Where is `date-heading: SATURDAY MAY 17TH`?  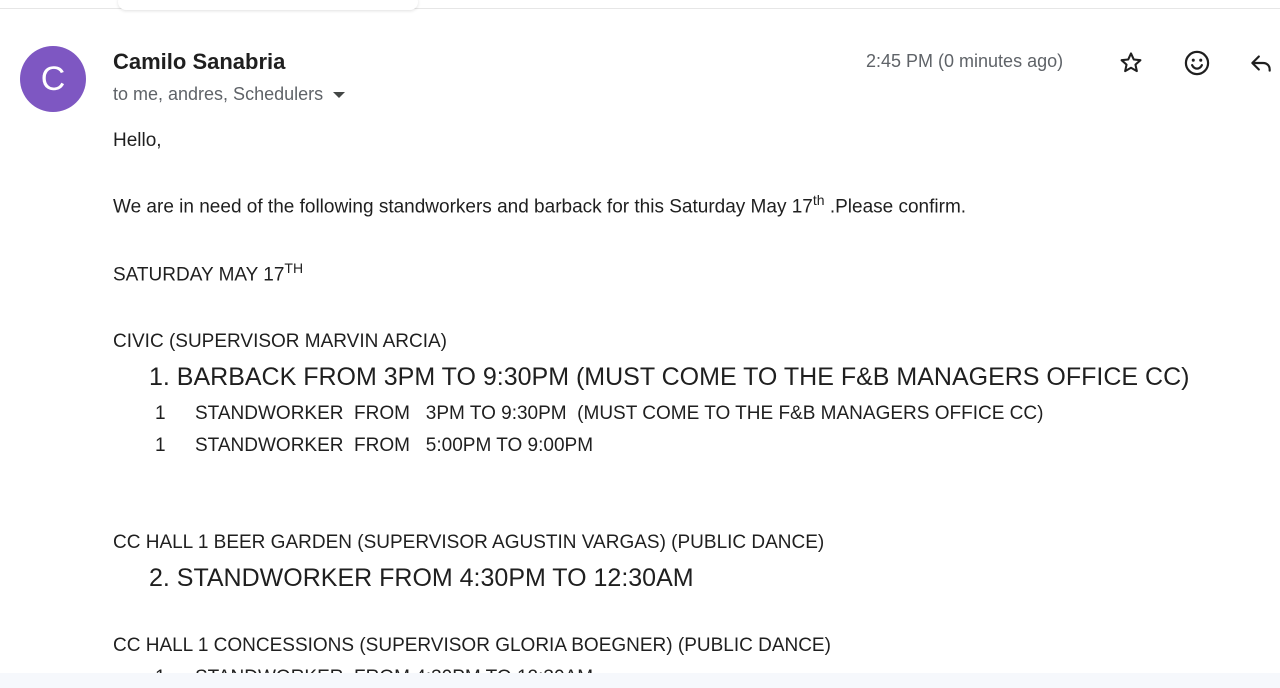 date-heading: SATURDAY MAY 17TH is located at coordinates (208, 273).